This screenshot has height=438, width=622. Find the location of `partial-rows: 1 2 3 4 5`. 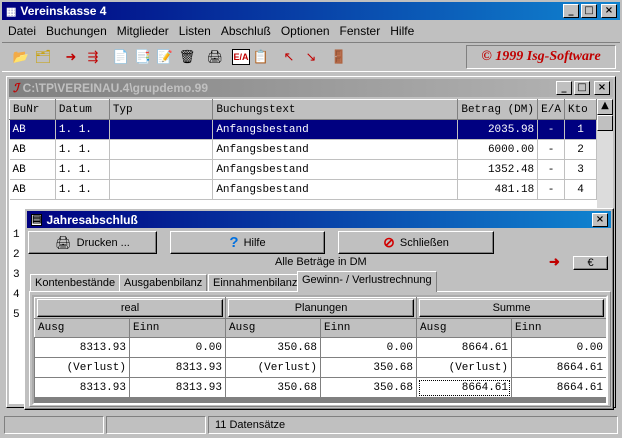

partial-rows: 1 2 3 4 5 is located at coordinates (16, 275).